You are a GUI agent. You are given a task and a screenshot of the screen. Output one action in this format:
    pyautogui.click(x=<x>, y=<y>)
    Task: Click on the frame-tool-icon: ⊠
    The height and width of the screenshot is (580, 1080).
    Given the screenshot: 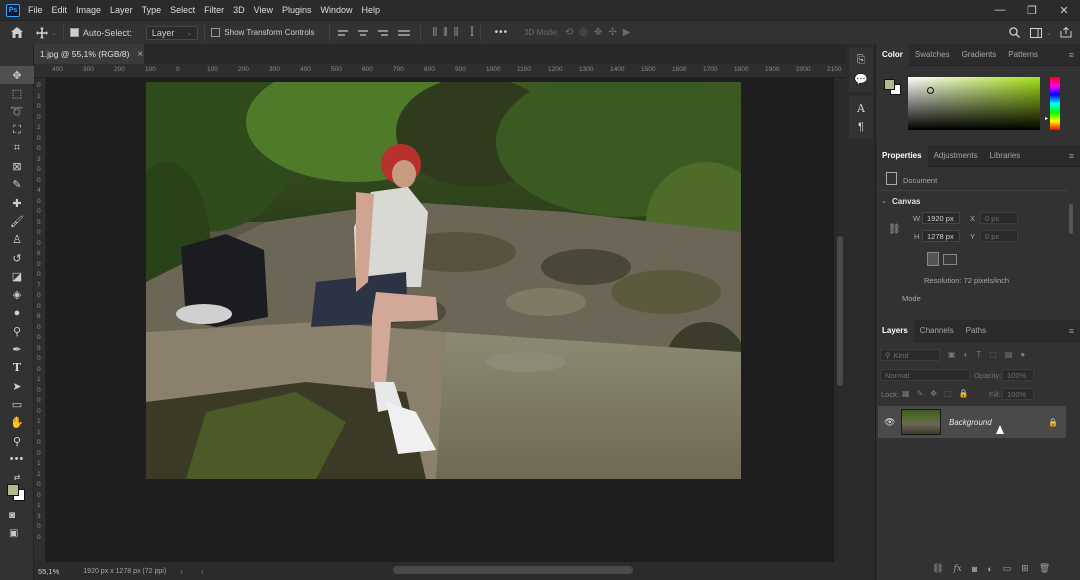 What is the action you would take?
    pyautogui.click(x=17, y=166)
    